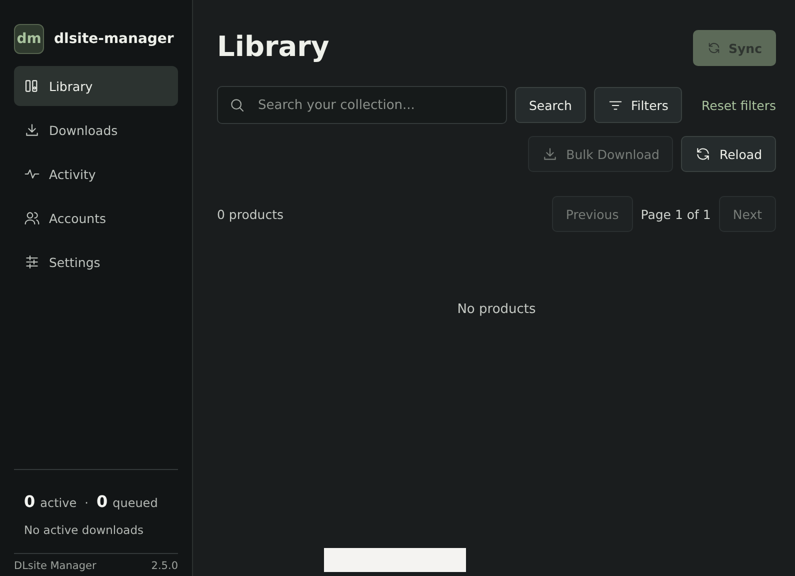 The height and width of the screenshot is (576, 795). I want to click on search-icon, so click(237, 105).